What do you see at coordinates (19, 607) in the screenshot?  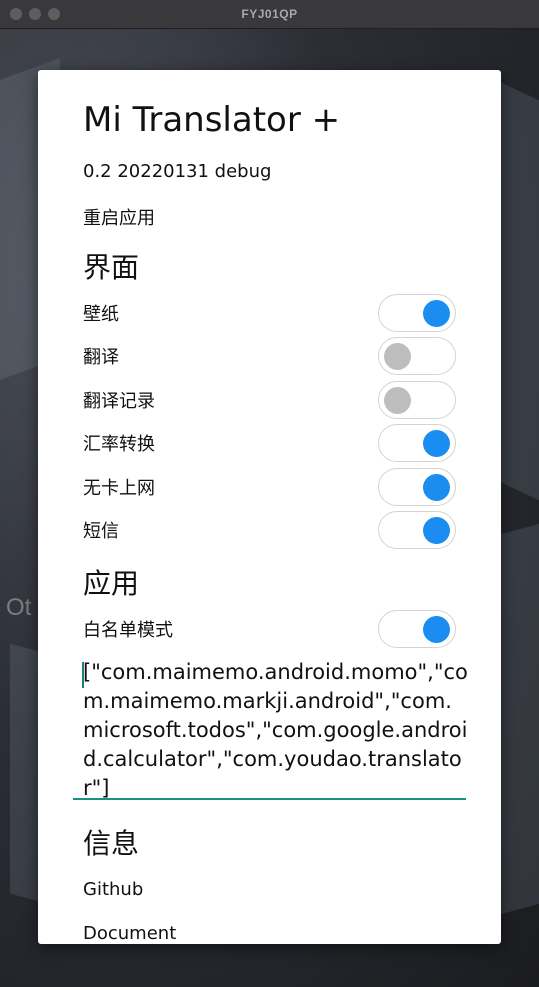 I see `wallpaper-text: Ot` at bounding box center [19, 607].